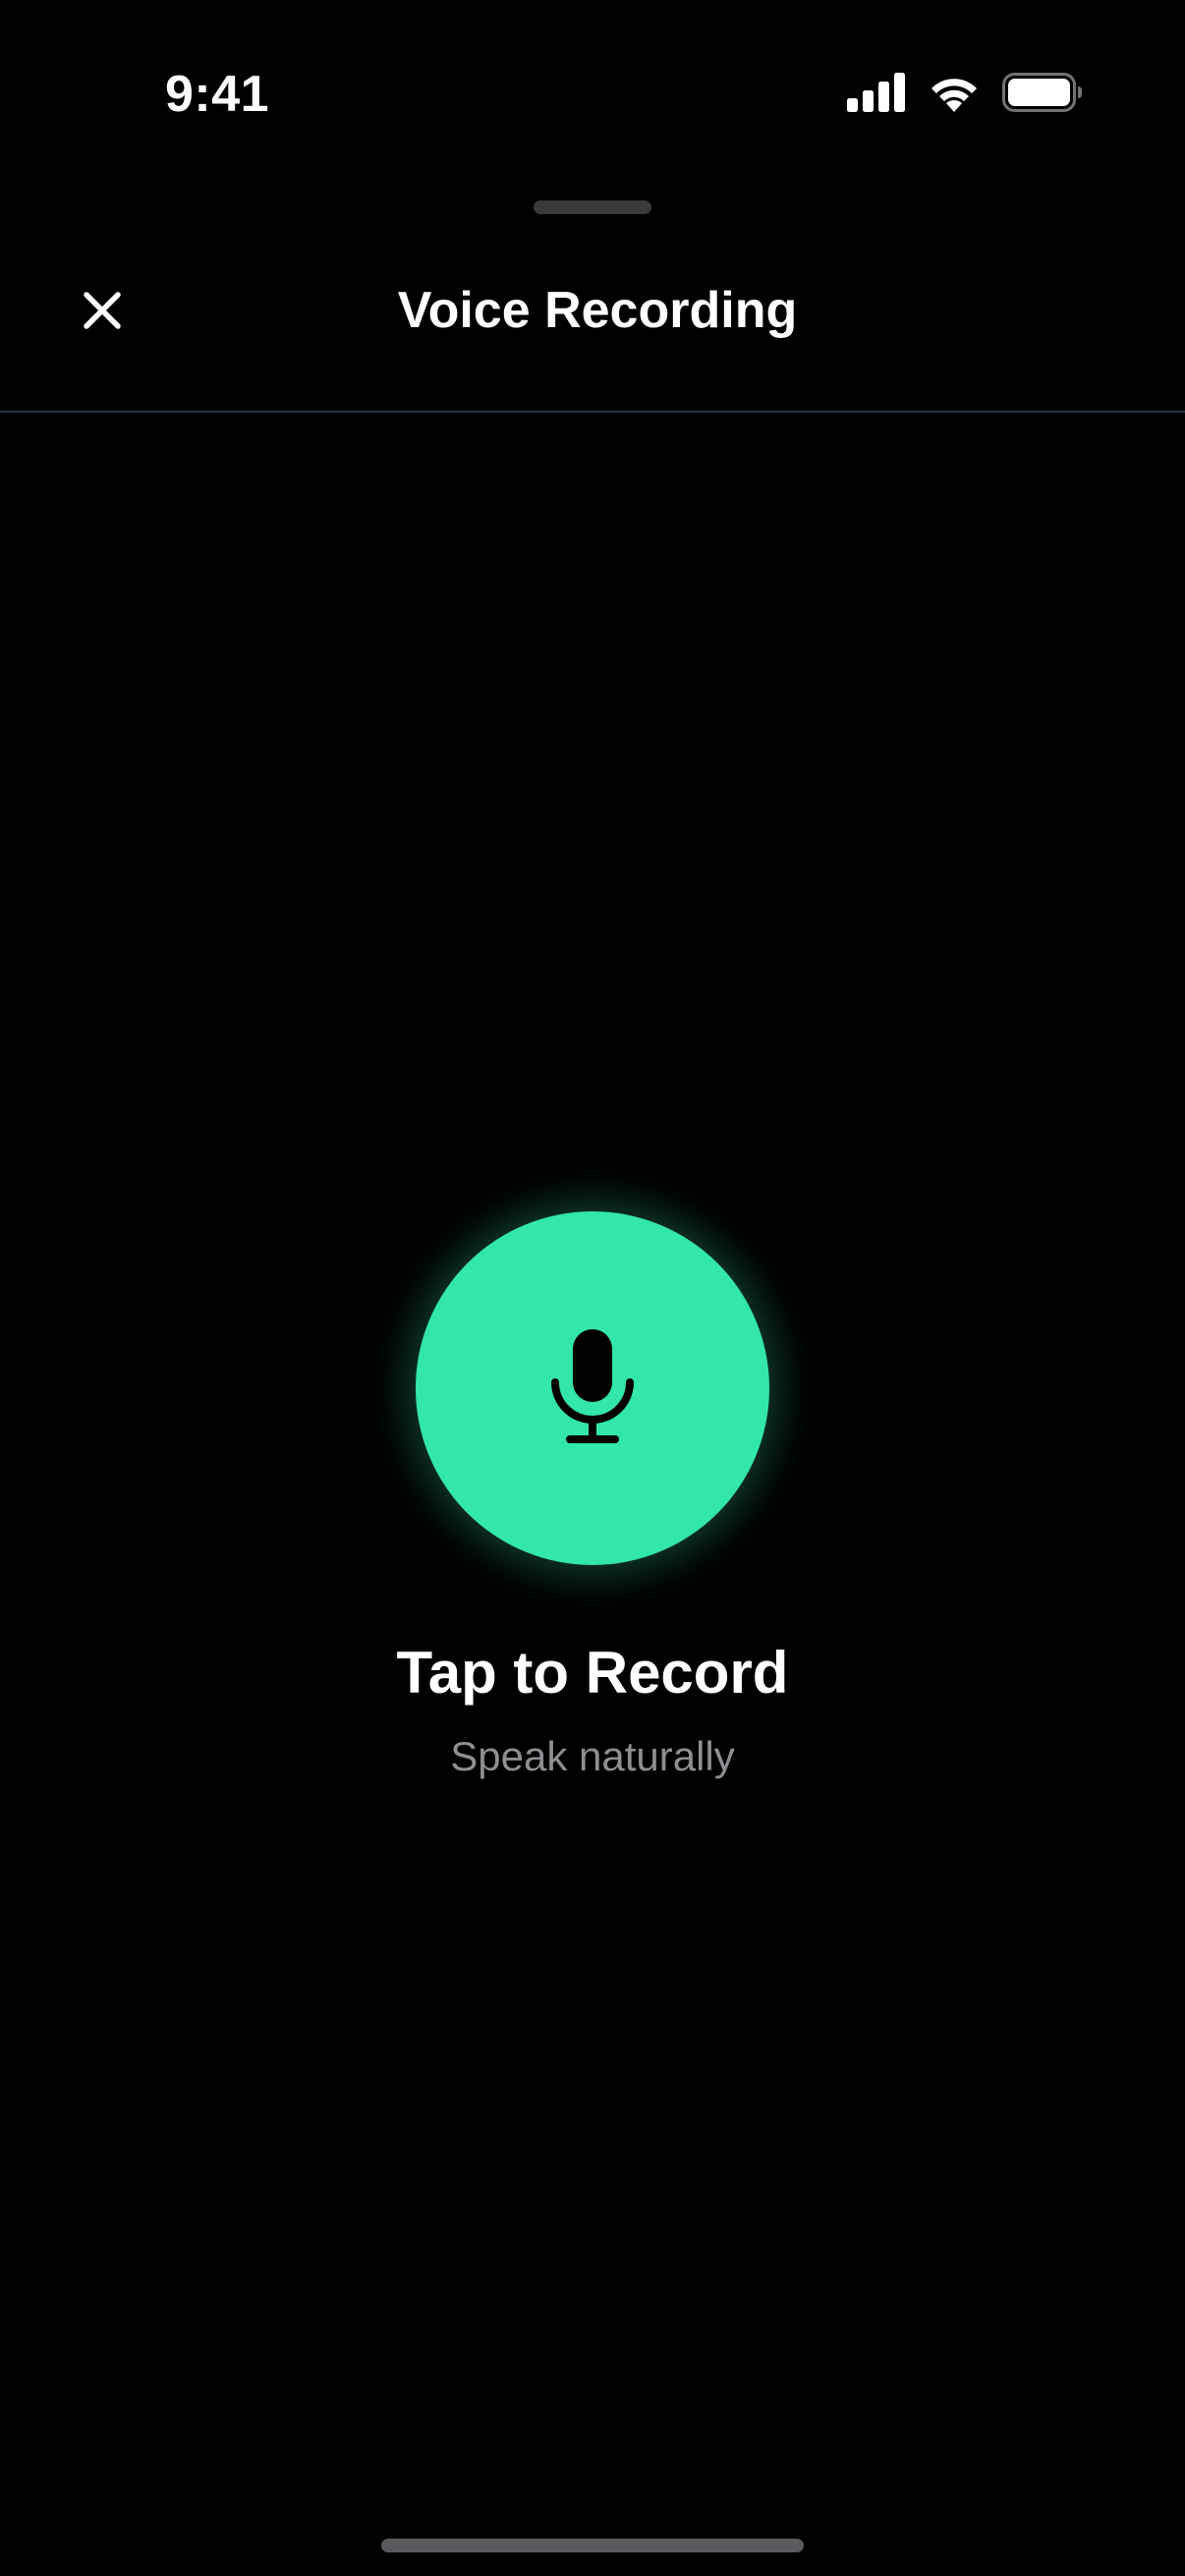  Describe the element at coordinates (592, 1756) in the screenshot. I see `record-subtitle: Speak naturally` at that location.